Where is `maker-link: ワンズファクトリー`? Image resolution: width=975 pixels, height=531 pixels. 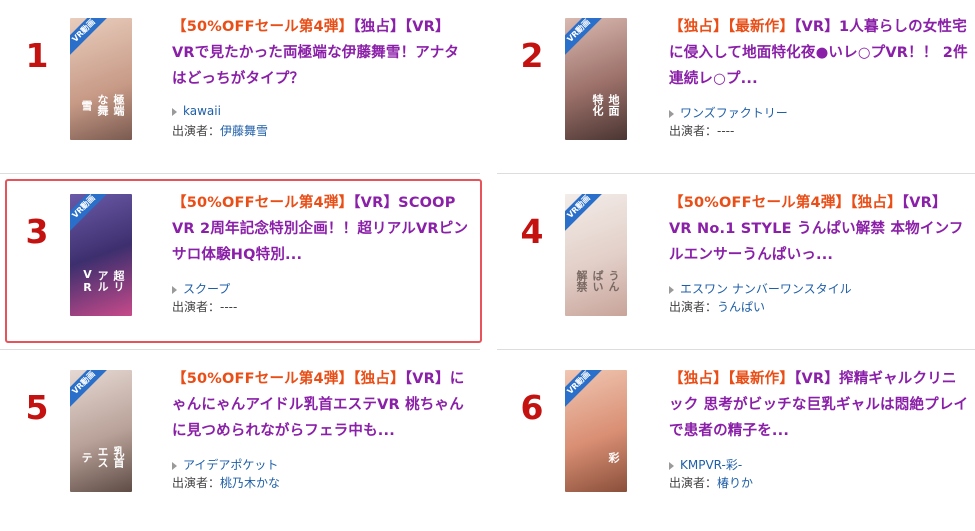
maker-link: ワンズファクトリー is located at coordinates (728, 112).